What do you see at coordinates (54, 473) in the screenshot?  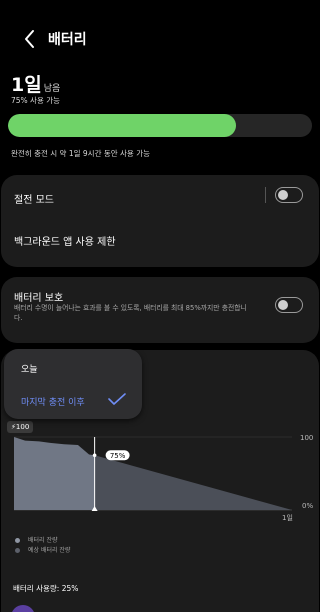 I see `actual-level-area` at bounding box center [54, 473].